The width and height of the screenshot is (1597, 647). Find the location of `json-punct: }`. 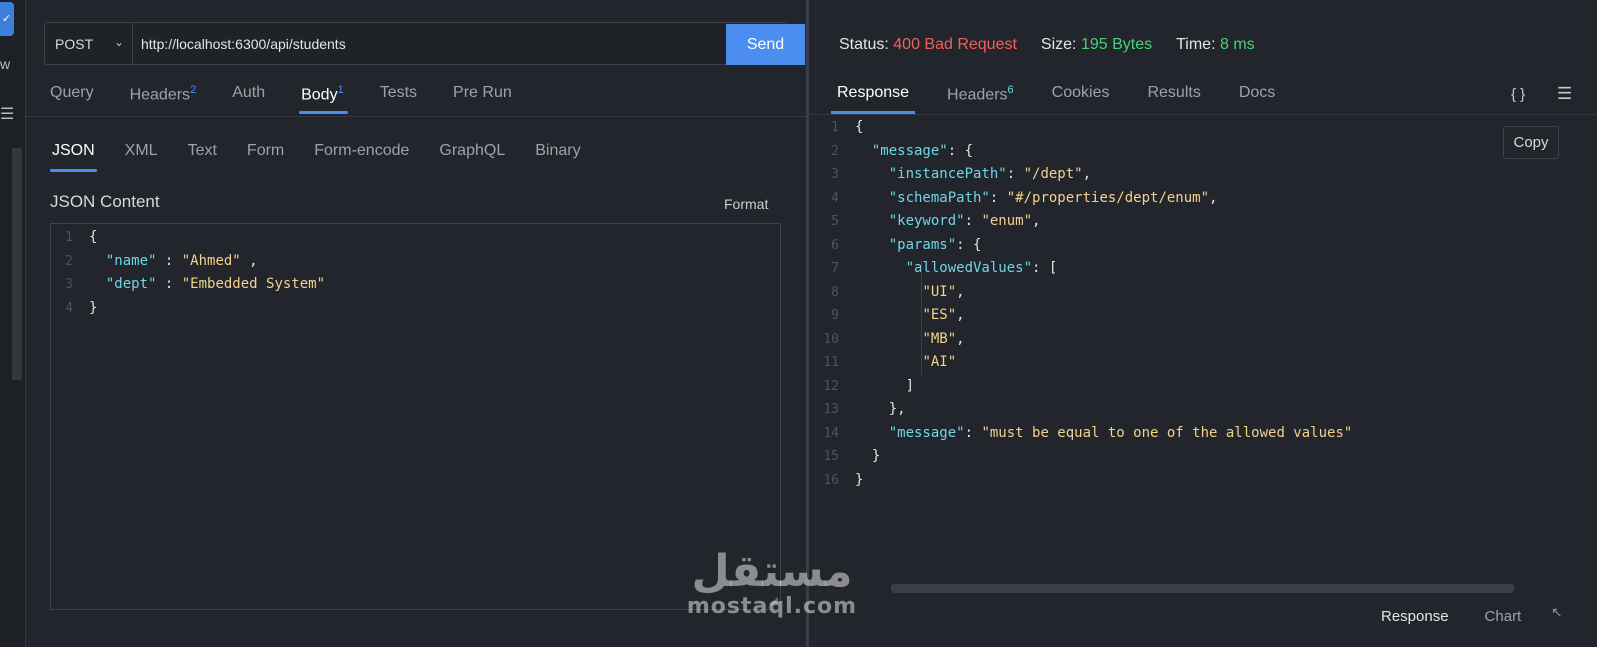

json-punct: } is located at coordinates (859, 479).